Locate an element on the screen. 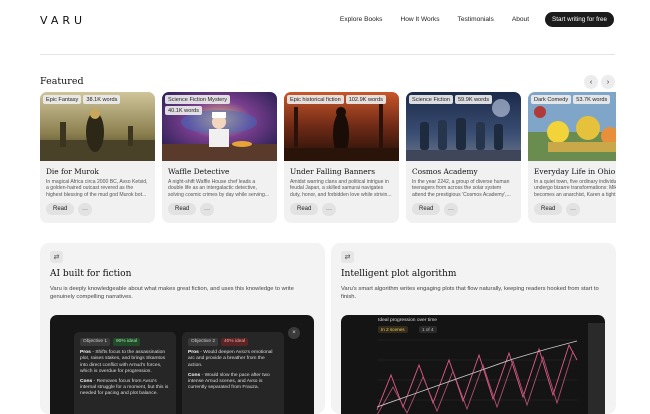 This screenshot has width=650, height=414. panel-title: AI built for fiction is located at coordinates (91, 274).